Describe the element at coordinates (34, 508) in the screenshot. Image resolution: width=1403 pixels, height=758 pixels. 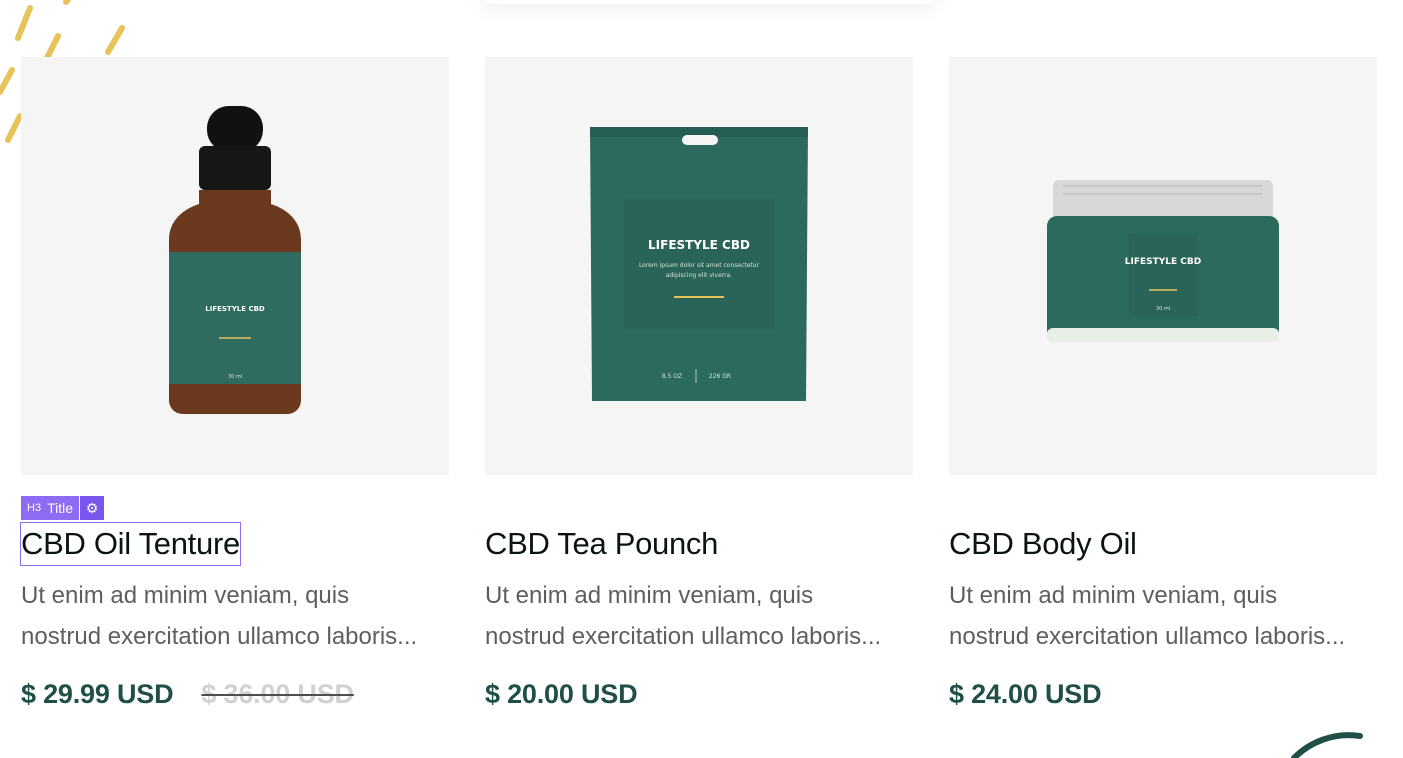
I see `editor-badge-tag: H3` at that location.